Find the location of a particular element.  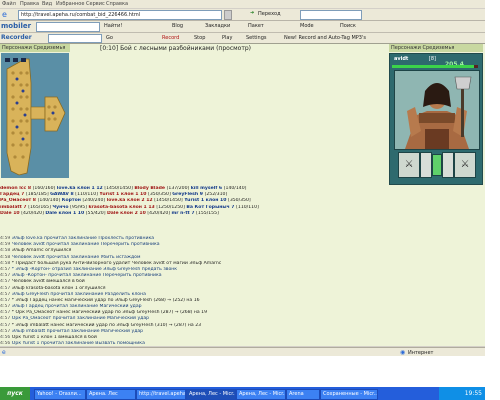

right-weapon-slot-icon: ⚔ is located at coordinates (465, 165).